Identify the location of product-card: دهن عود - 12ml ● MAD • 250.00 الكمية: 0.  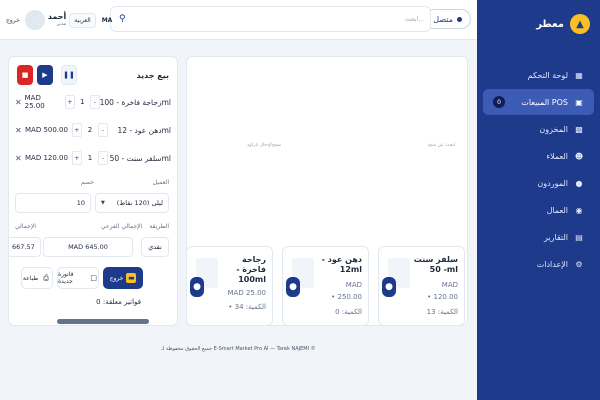
(325, 286).